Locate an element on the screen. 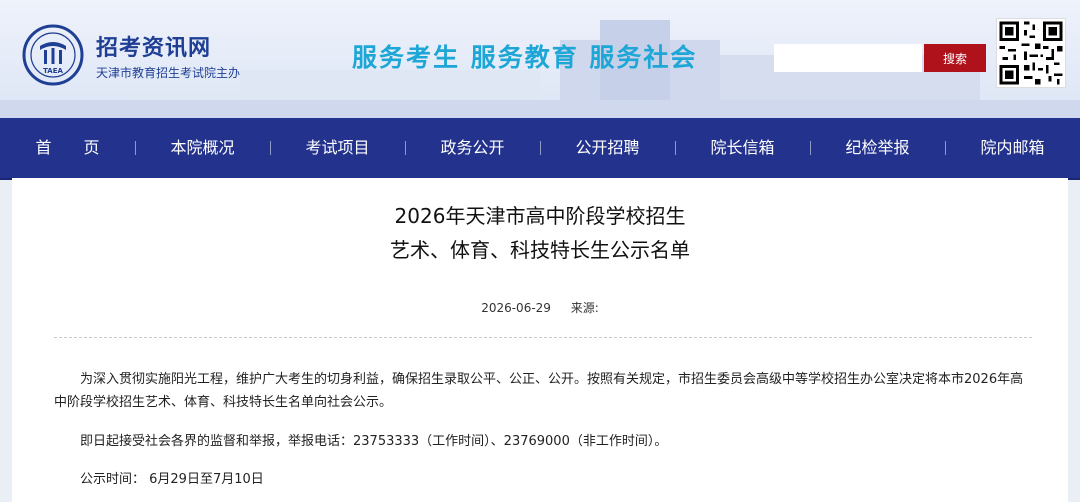  article-meta: 2026-06-29 来源: is located at coordinates (540, 307).